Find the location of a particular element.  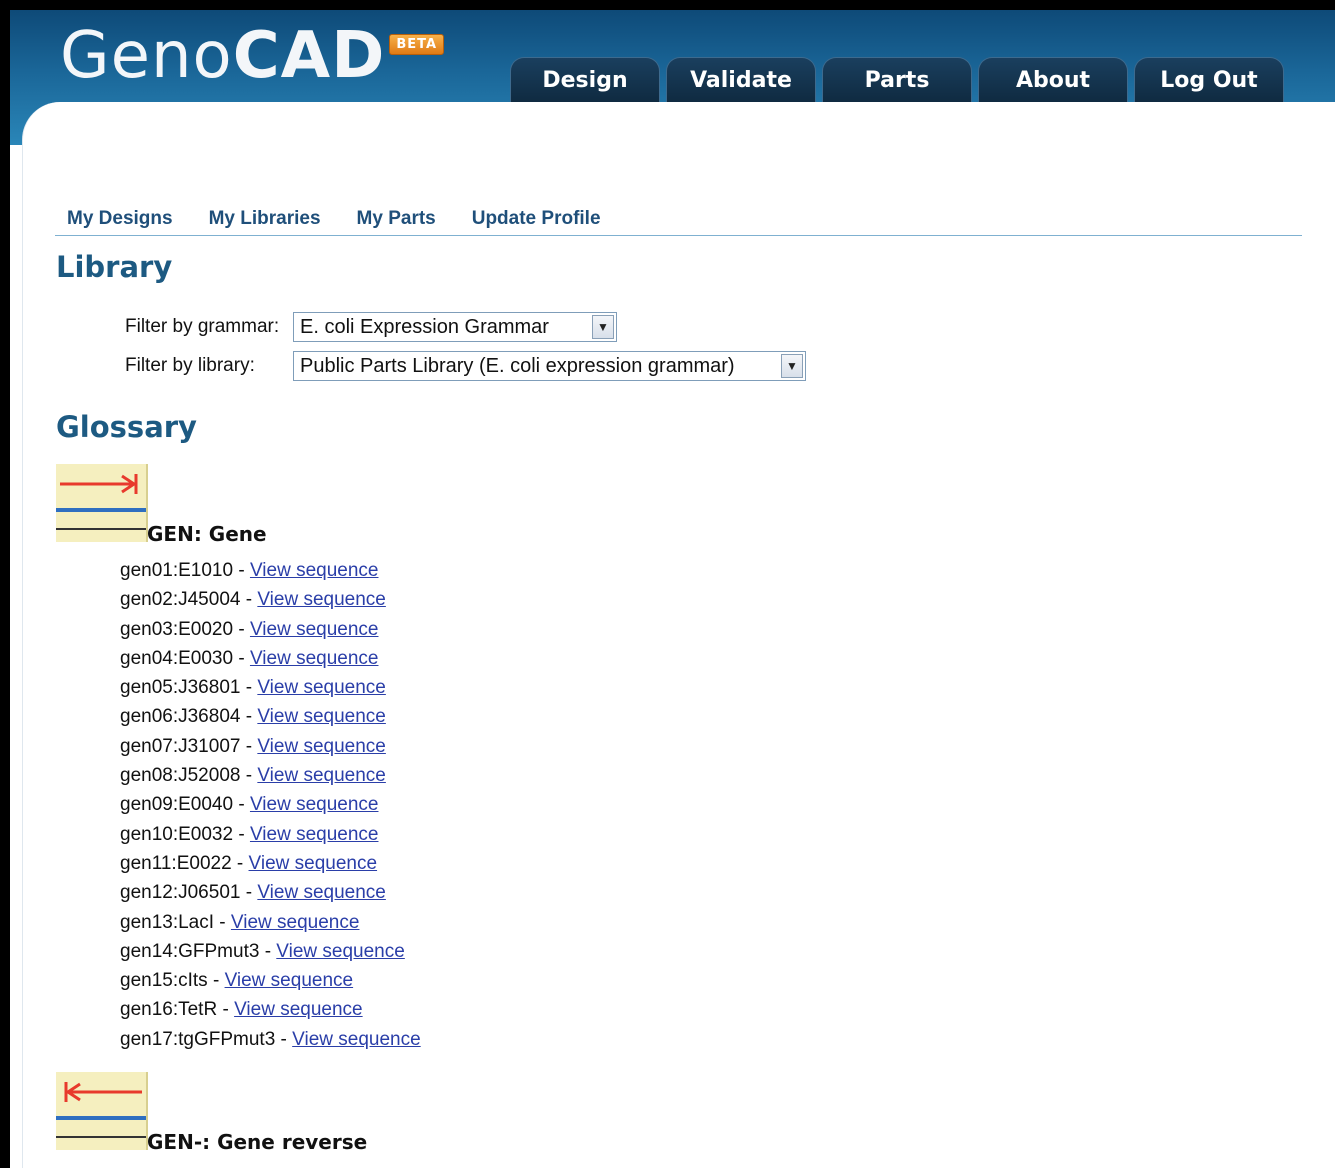

grammar-filter-label: Filter by grammar: is located at coordinates (202, 326).